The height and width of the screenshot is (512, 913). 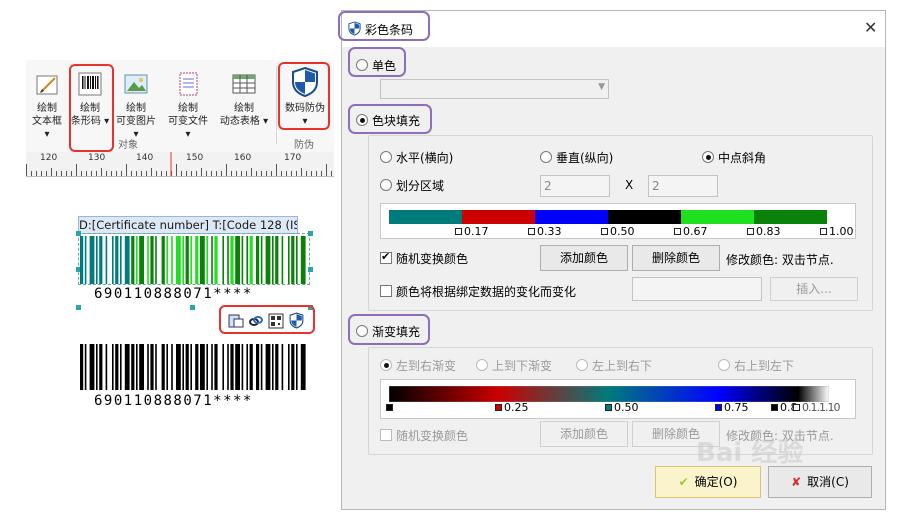 I want to click on block-stop-label: 0.33, so click(x=549, y=231).